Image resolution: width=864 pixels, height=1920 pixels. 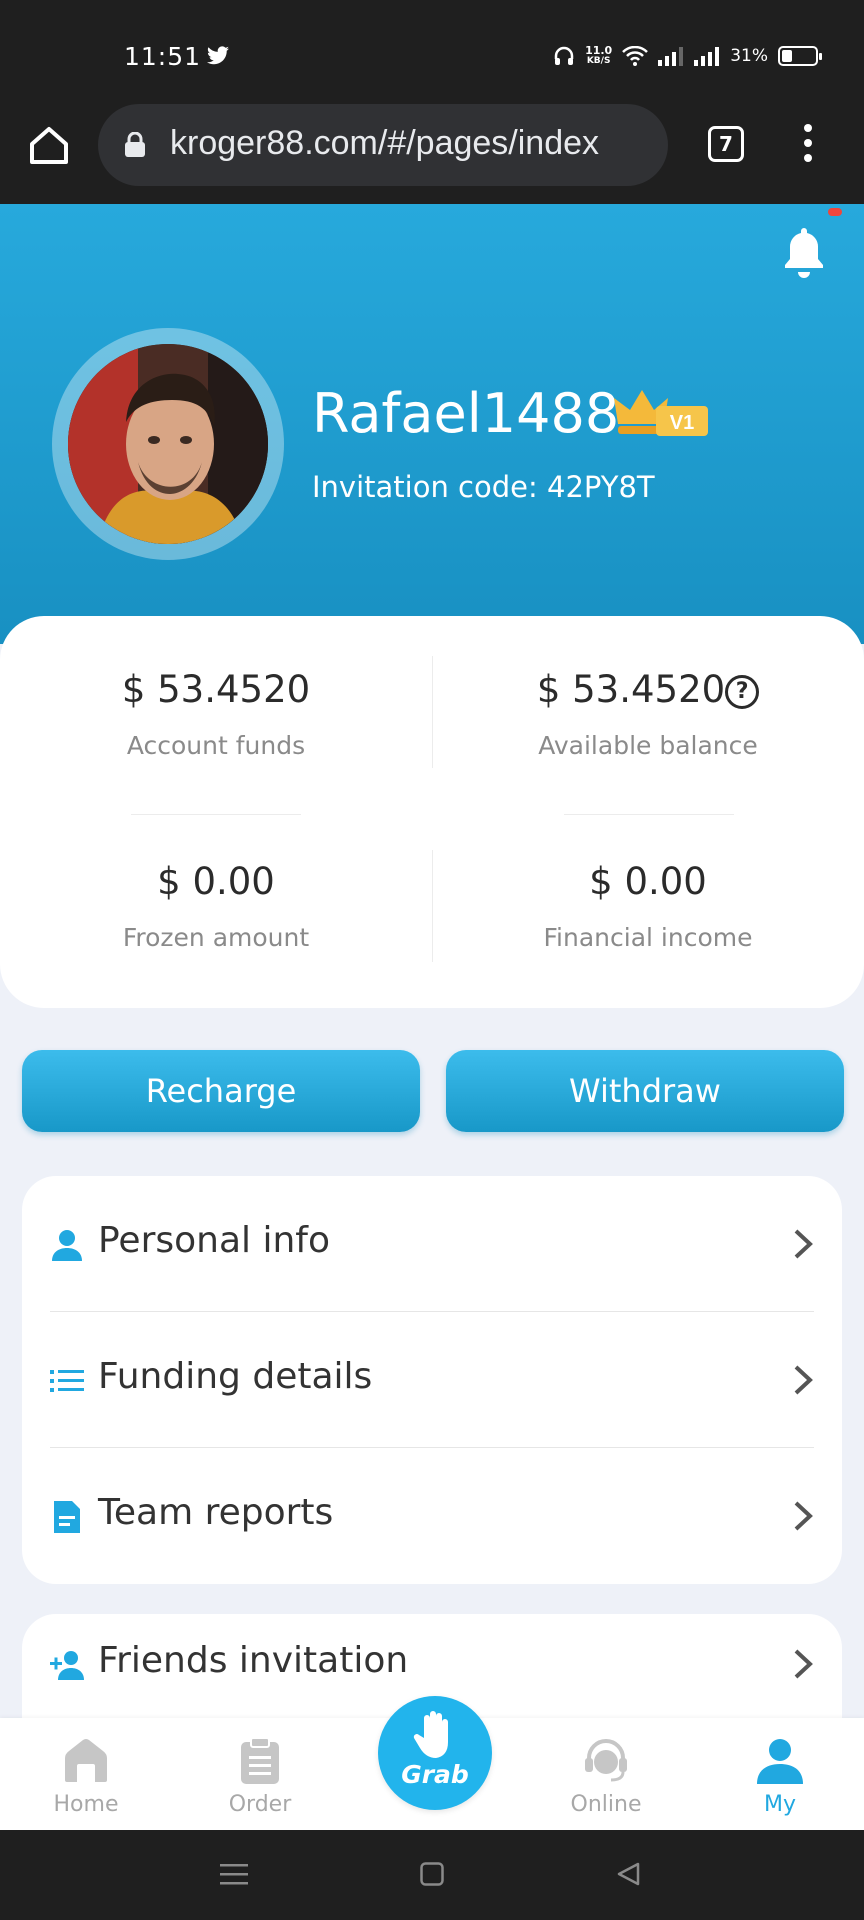 I want to click on tab-order: Order, so click(x=260, y=1776).